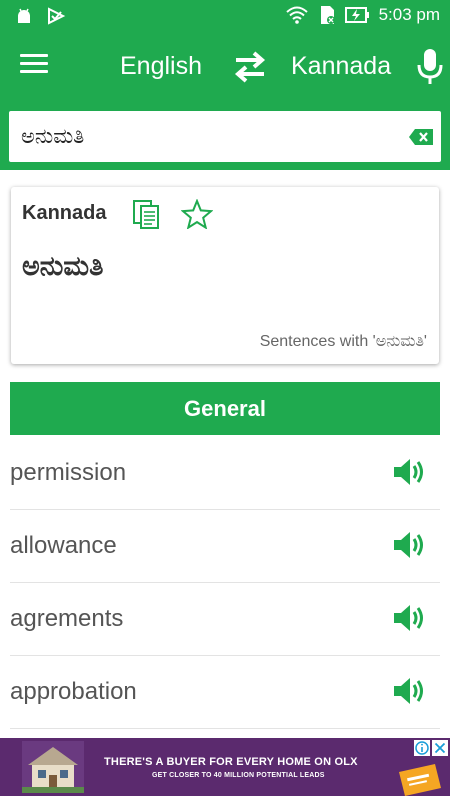 The image size is (450, 800). I want to click on android-icon, so click(24, 15).